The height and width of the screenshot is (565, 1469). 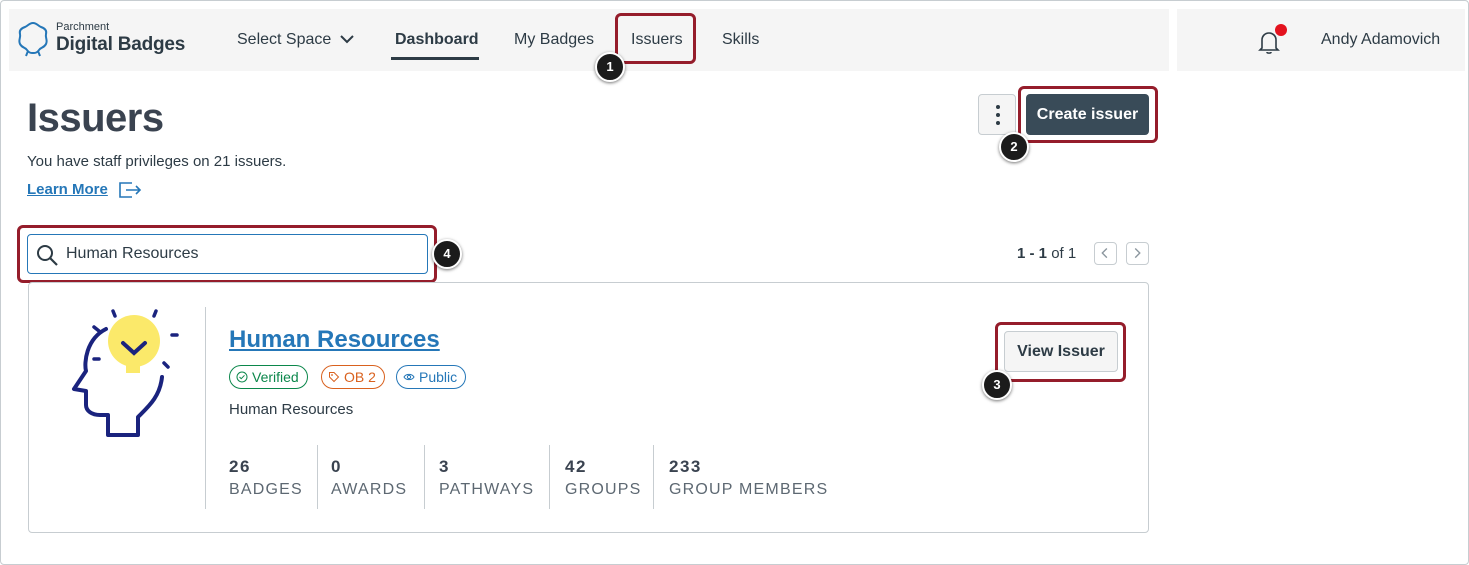 What do you see at coordinates (438, 377) in the screenshot?
I see `badge-label: Public` at bounding box center [438, 377].